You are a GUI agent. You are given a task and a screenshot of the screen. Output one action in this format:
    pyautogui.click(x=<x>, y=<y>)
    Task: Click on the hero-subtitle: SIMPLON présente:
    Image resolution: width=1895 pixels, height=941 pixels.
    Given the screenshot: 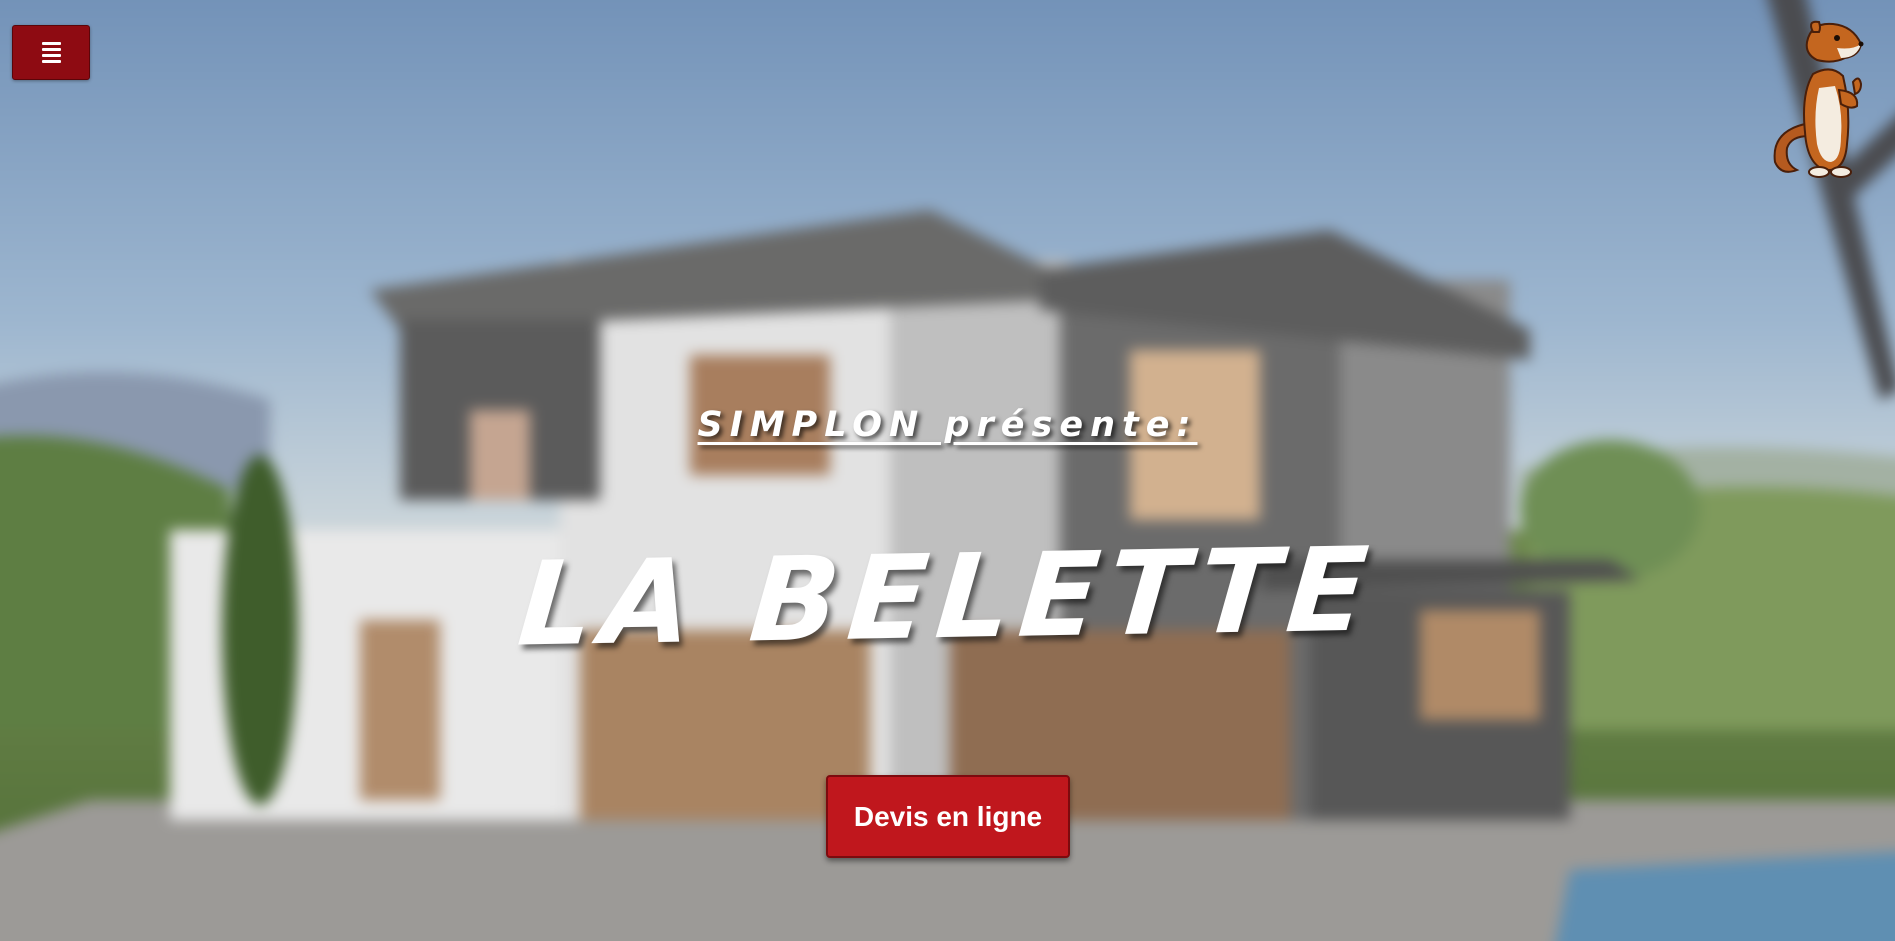 What is the action you would take?
    pyautogui.click(x=947, y=425)
    